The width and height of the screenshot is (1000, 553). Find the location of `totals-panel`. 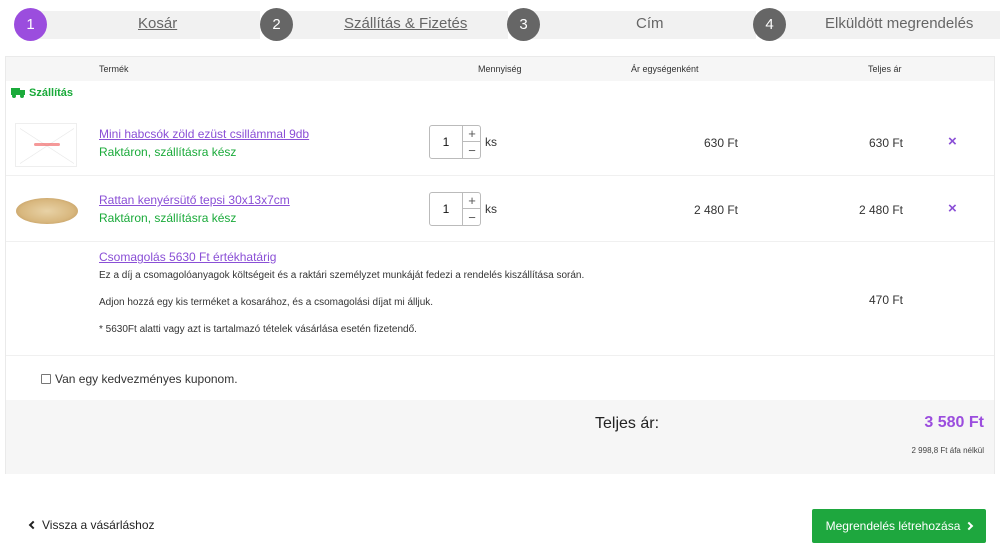

totals-panel is located at coordinates (500, 437).